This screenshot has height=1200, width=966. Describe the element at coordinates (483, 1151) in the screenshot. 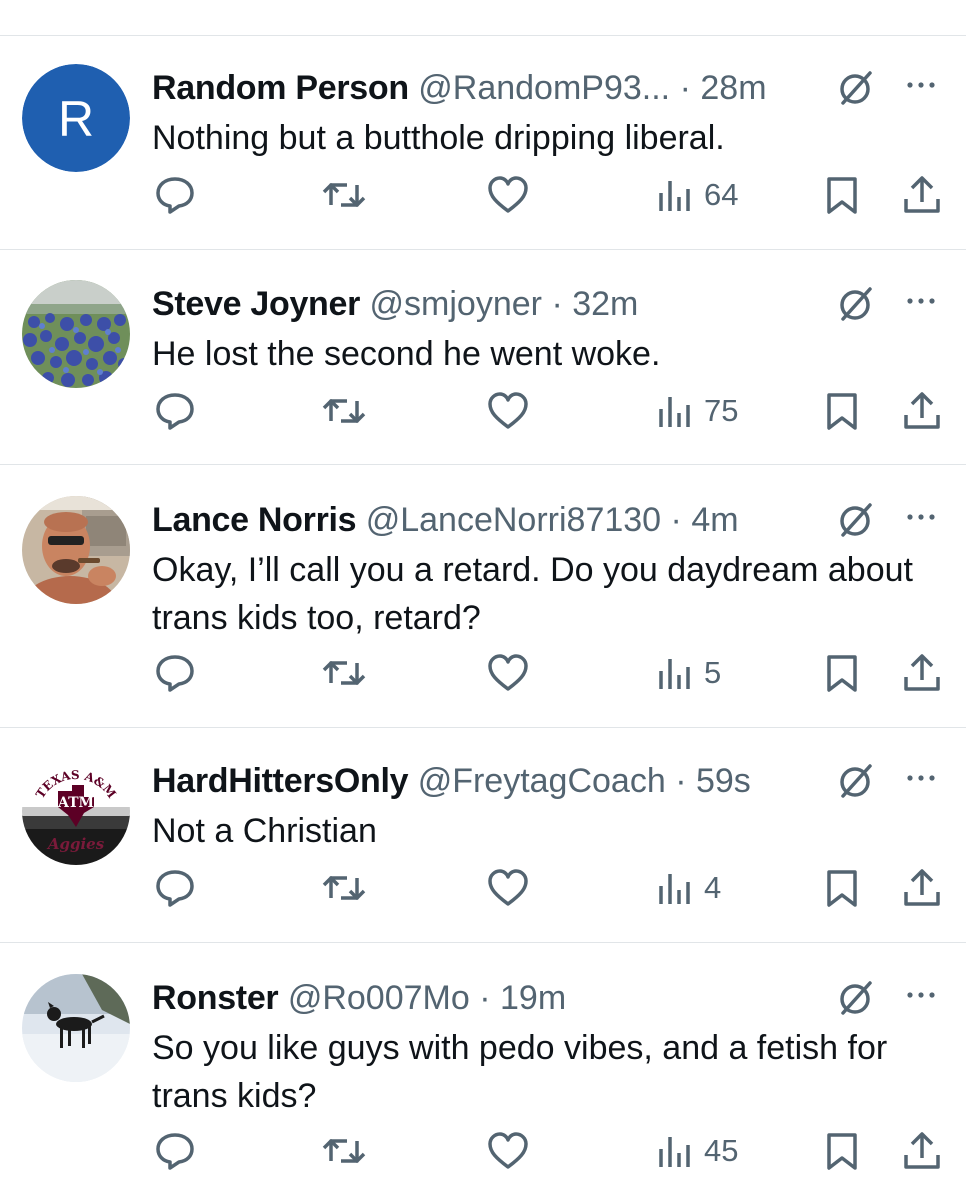

I see `action-bar: 45` at that location.